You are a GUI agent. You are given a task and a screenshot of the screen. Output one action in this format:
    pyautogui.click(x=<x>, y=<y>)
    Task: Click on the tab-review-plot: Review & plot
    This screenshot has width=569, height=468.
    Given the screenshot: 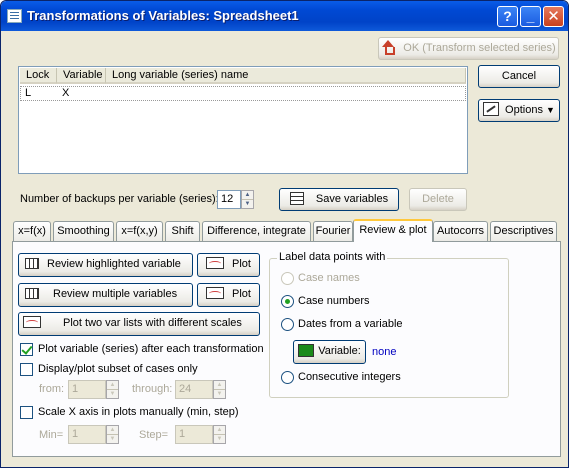 What is the action you would take?
    pyautogui.click(x=393, y=230)
    